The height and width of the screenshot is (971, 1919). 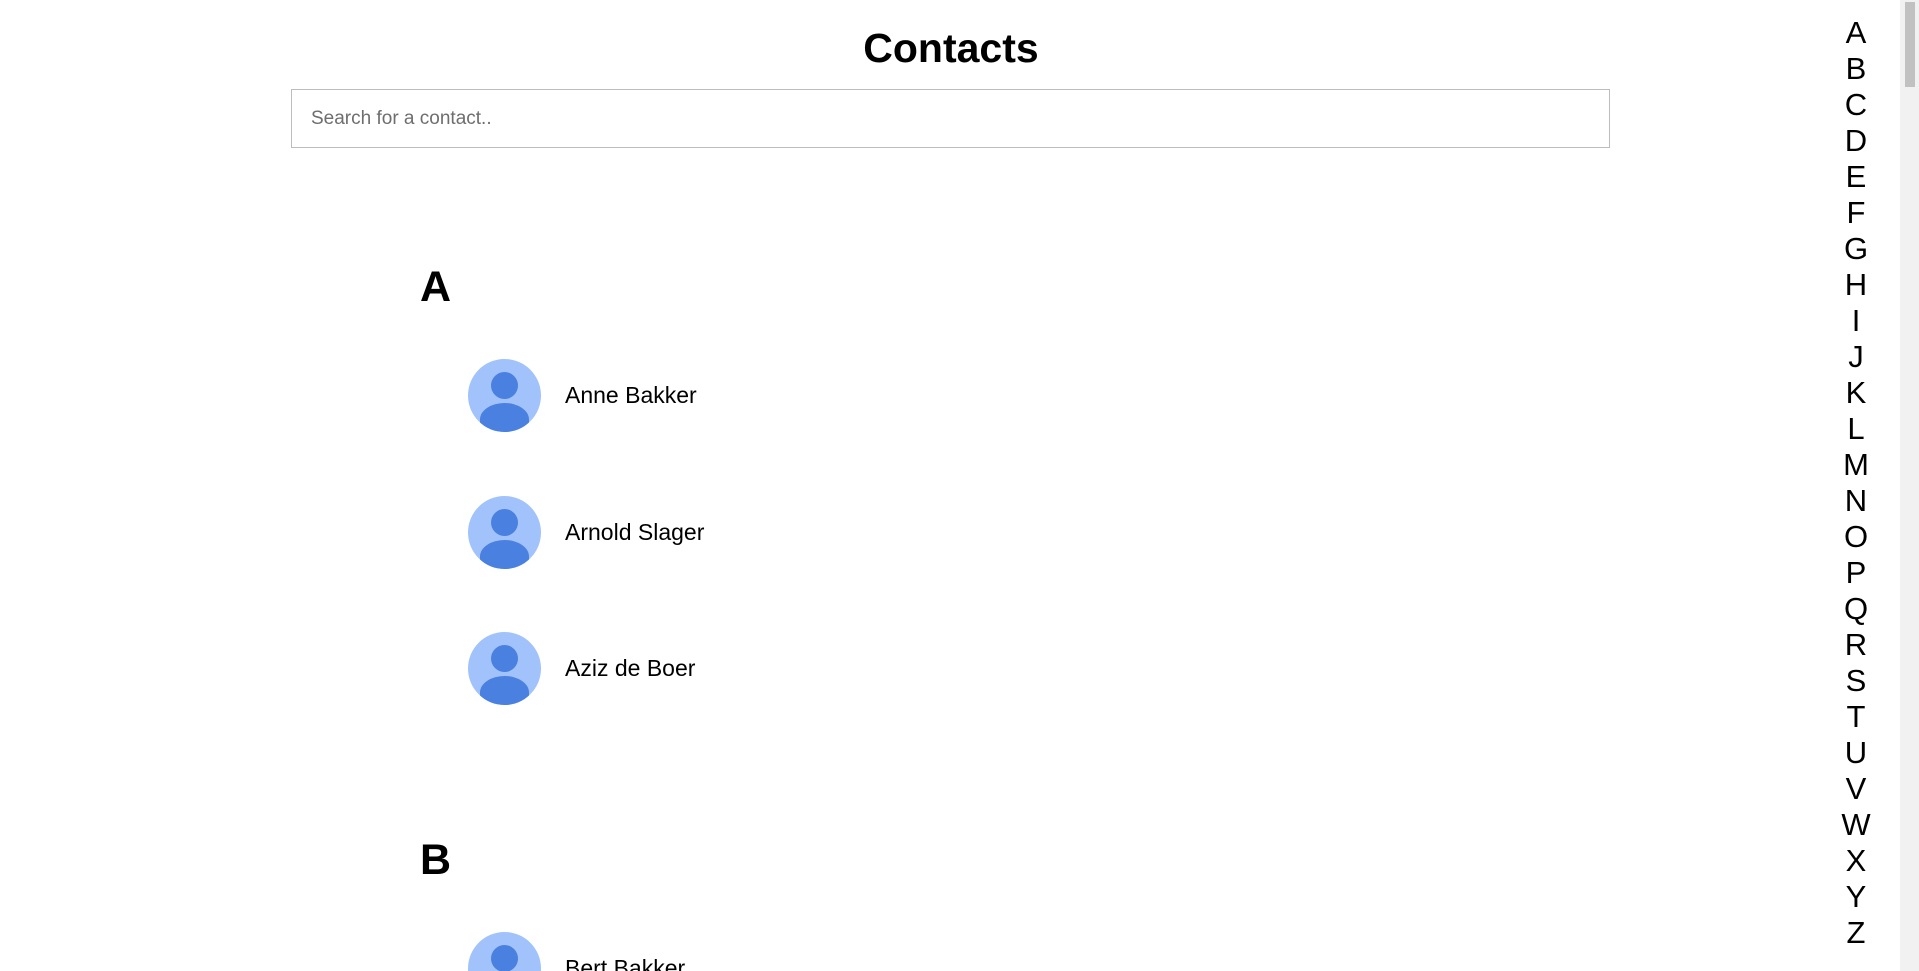 What do you see at coordinates (1856, 573) in the screenshot?
I see `alphabet-link-p: P` at bounding box center [1856, 573].